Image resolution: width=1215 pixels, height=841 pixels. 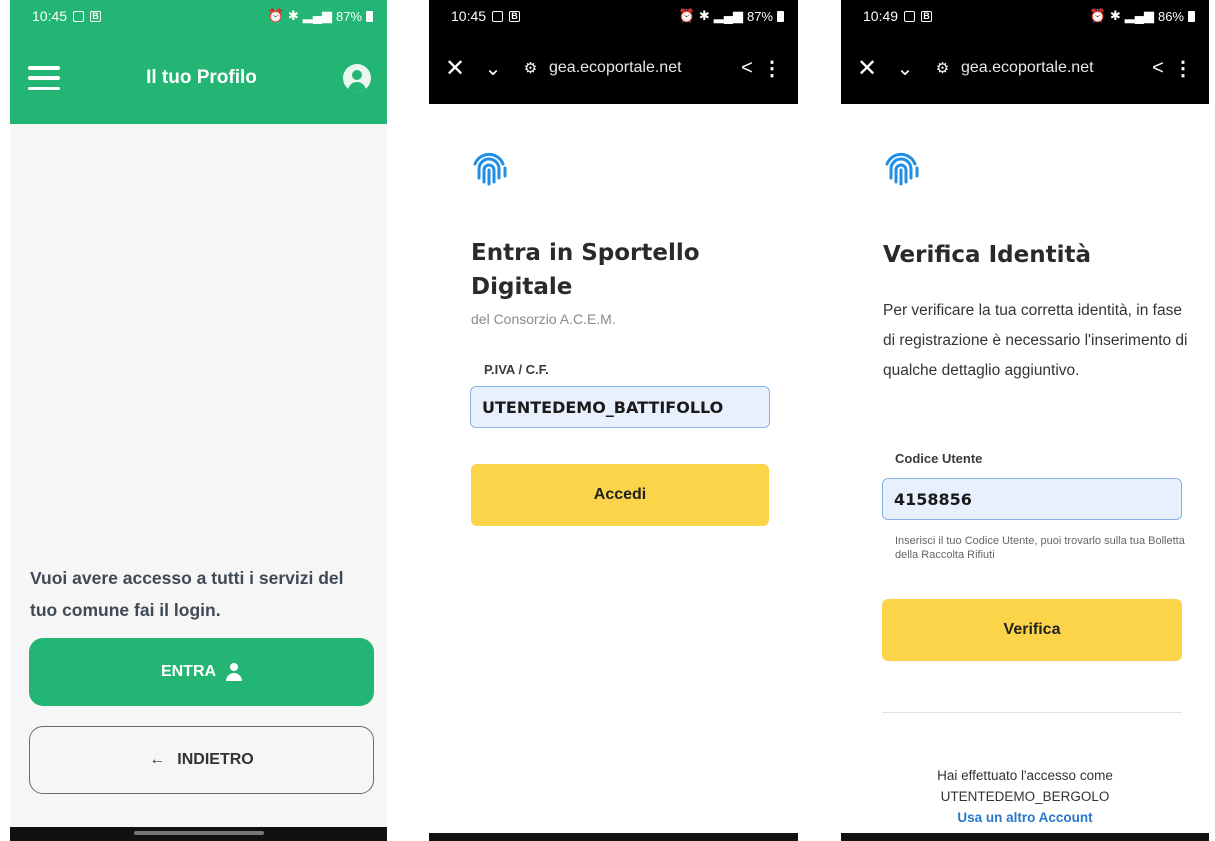 I want to click on status-bar: 10:49 B ⏰ ✱ ▂▄▆ 86%, so click(x=1025, y=16).